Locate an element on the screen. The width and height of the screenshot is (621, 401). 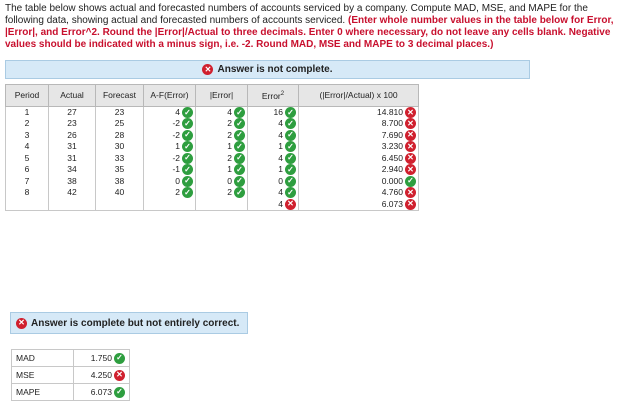
table-row: 5 31 33 -2 ✓ 2 ✓ 4 ✓ 6.450 ✕ is located at coordinates (212, 158).